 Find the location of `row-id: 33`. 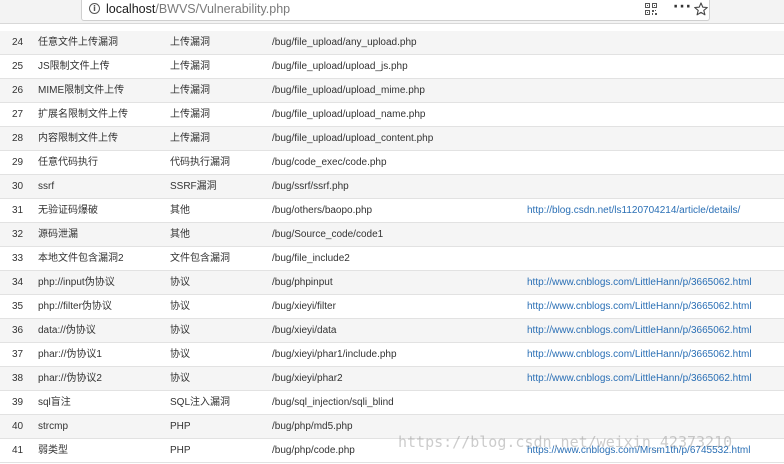

row-id: 33 is located at coordinates (18, 258).